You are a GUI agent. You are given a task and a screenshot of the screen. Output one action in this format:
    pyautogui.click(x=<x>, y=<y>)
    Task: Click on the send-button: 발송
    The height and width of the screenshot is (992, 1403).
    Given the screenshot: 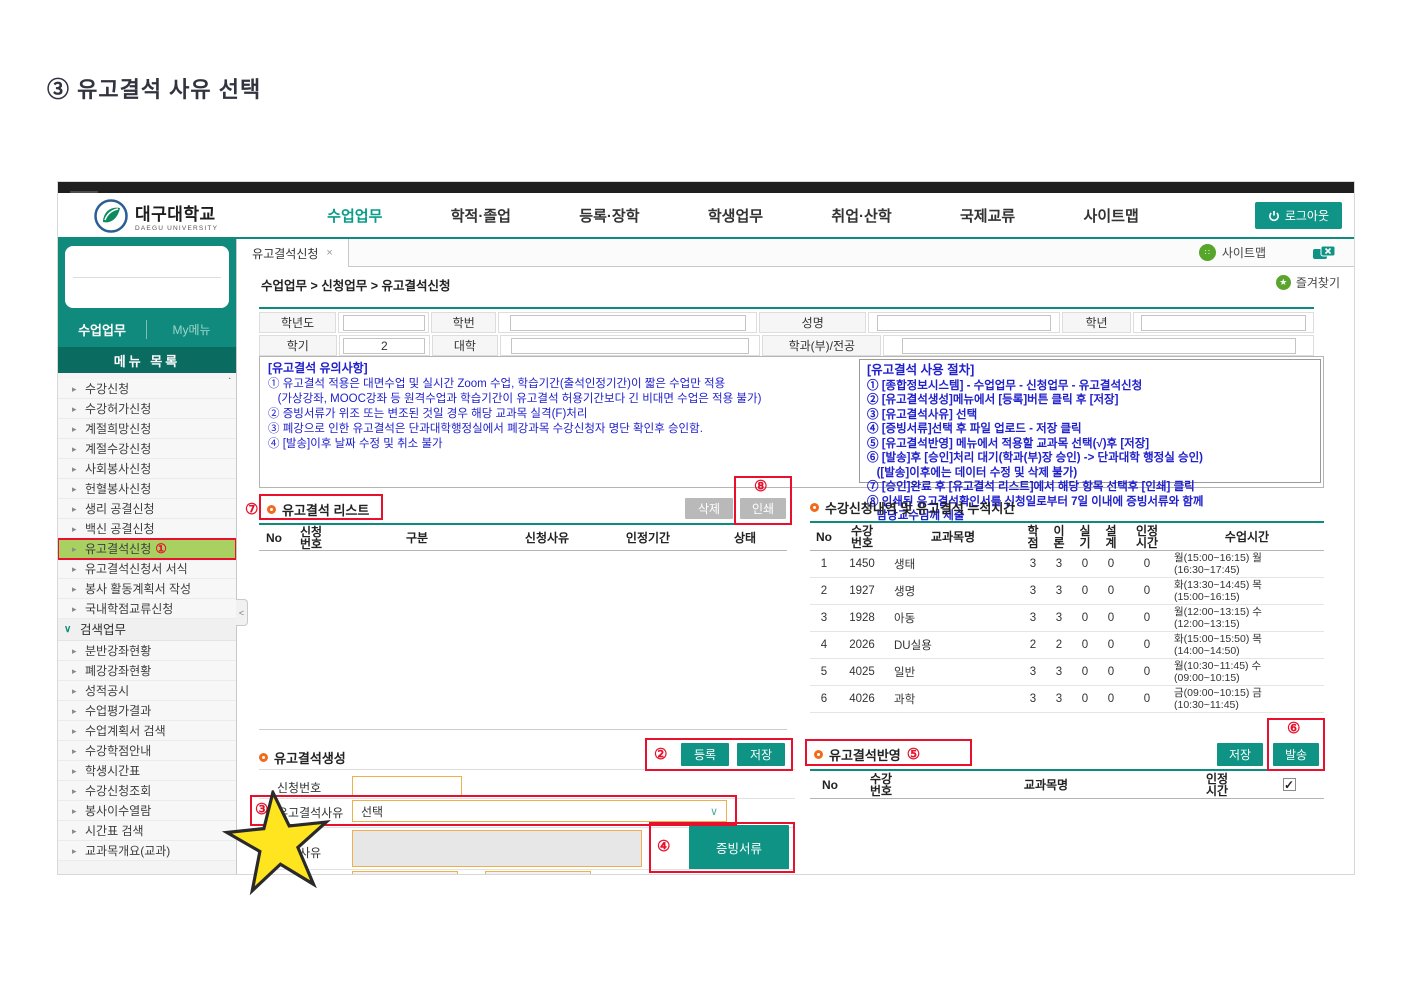 What is the action you would take?
    pyautogui.click(x=1296, y=754)
    